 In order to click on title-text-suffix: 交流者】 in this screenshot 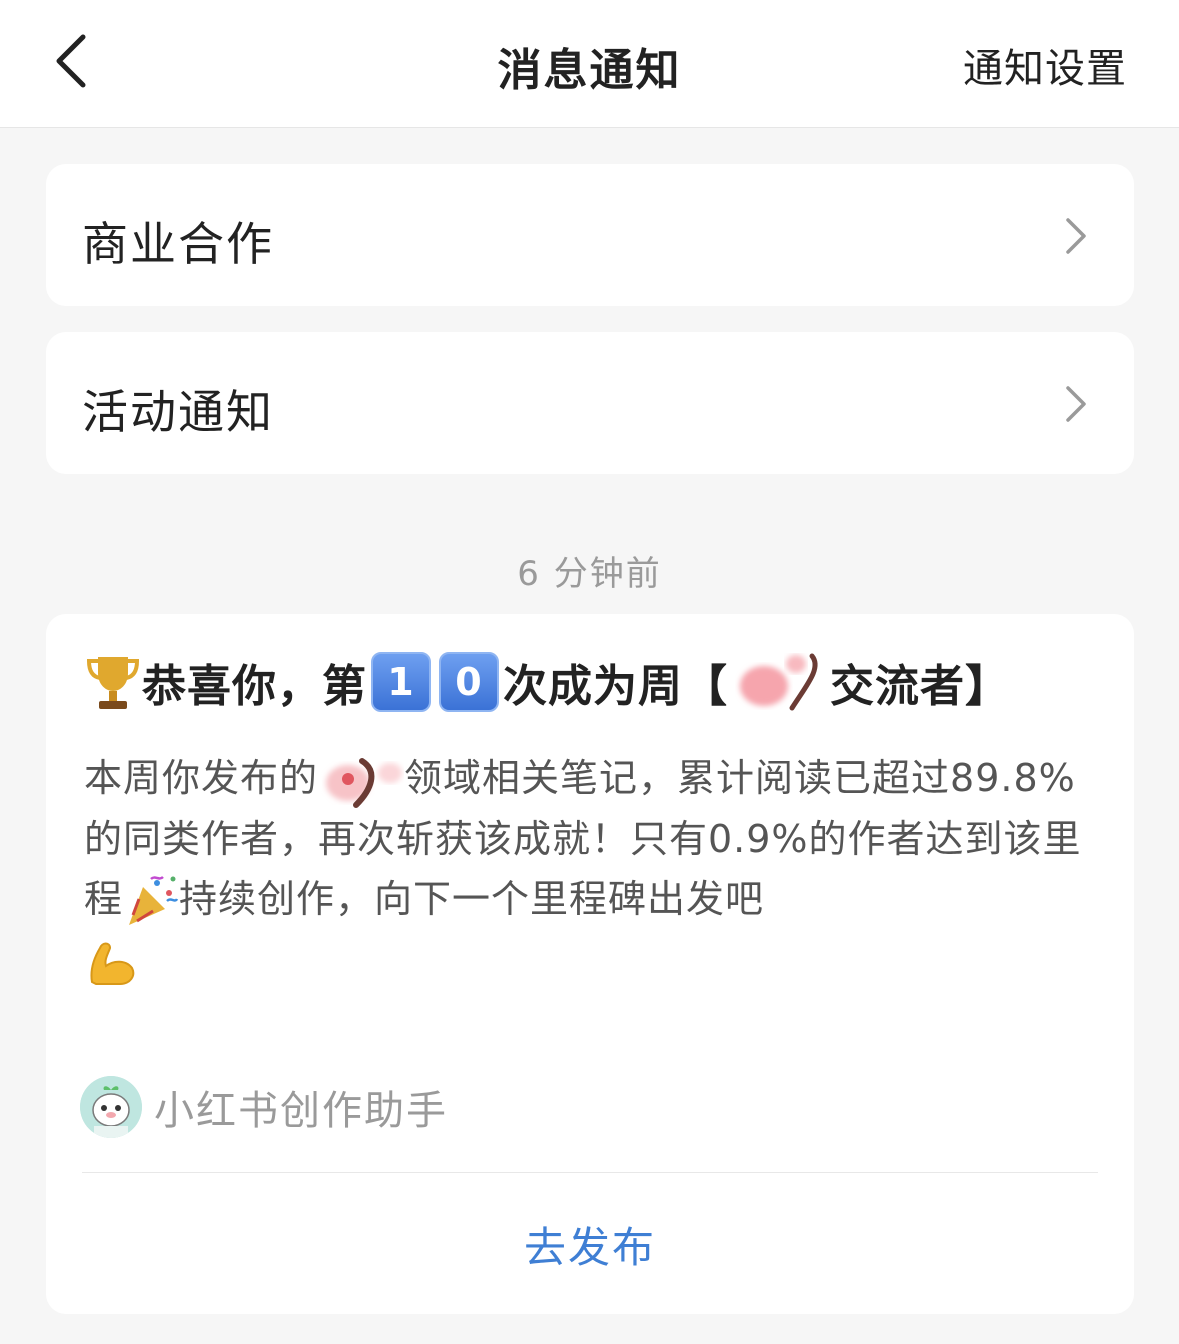, I will do `click(920, 686)`.